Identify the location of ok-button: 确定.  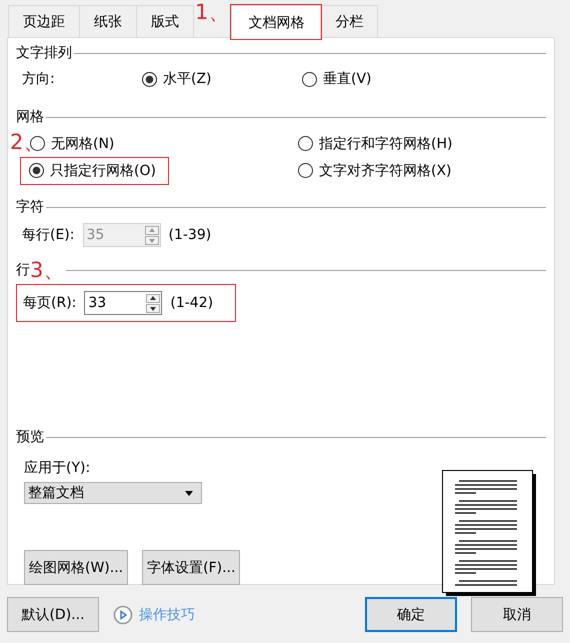
(411, 614).